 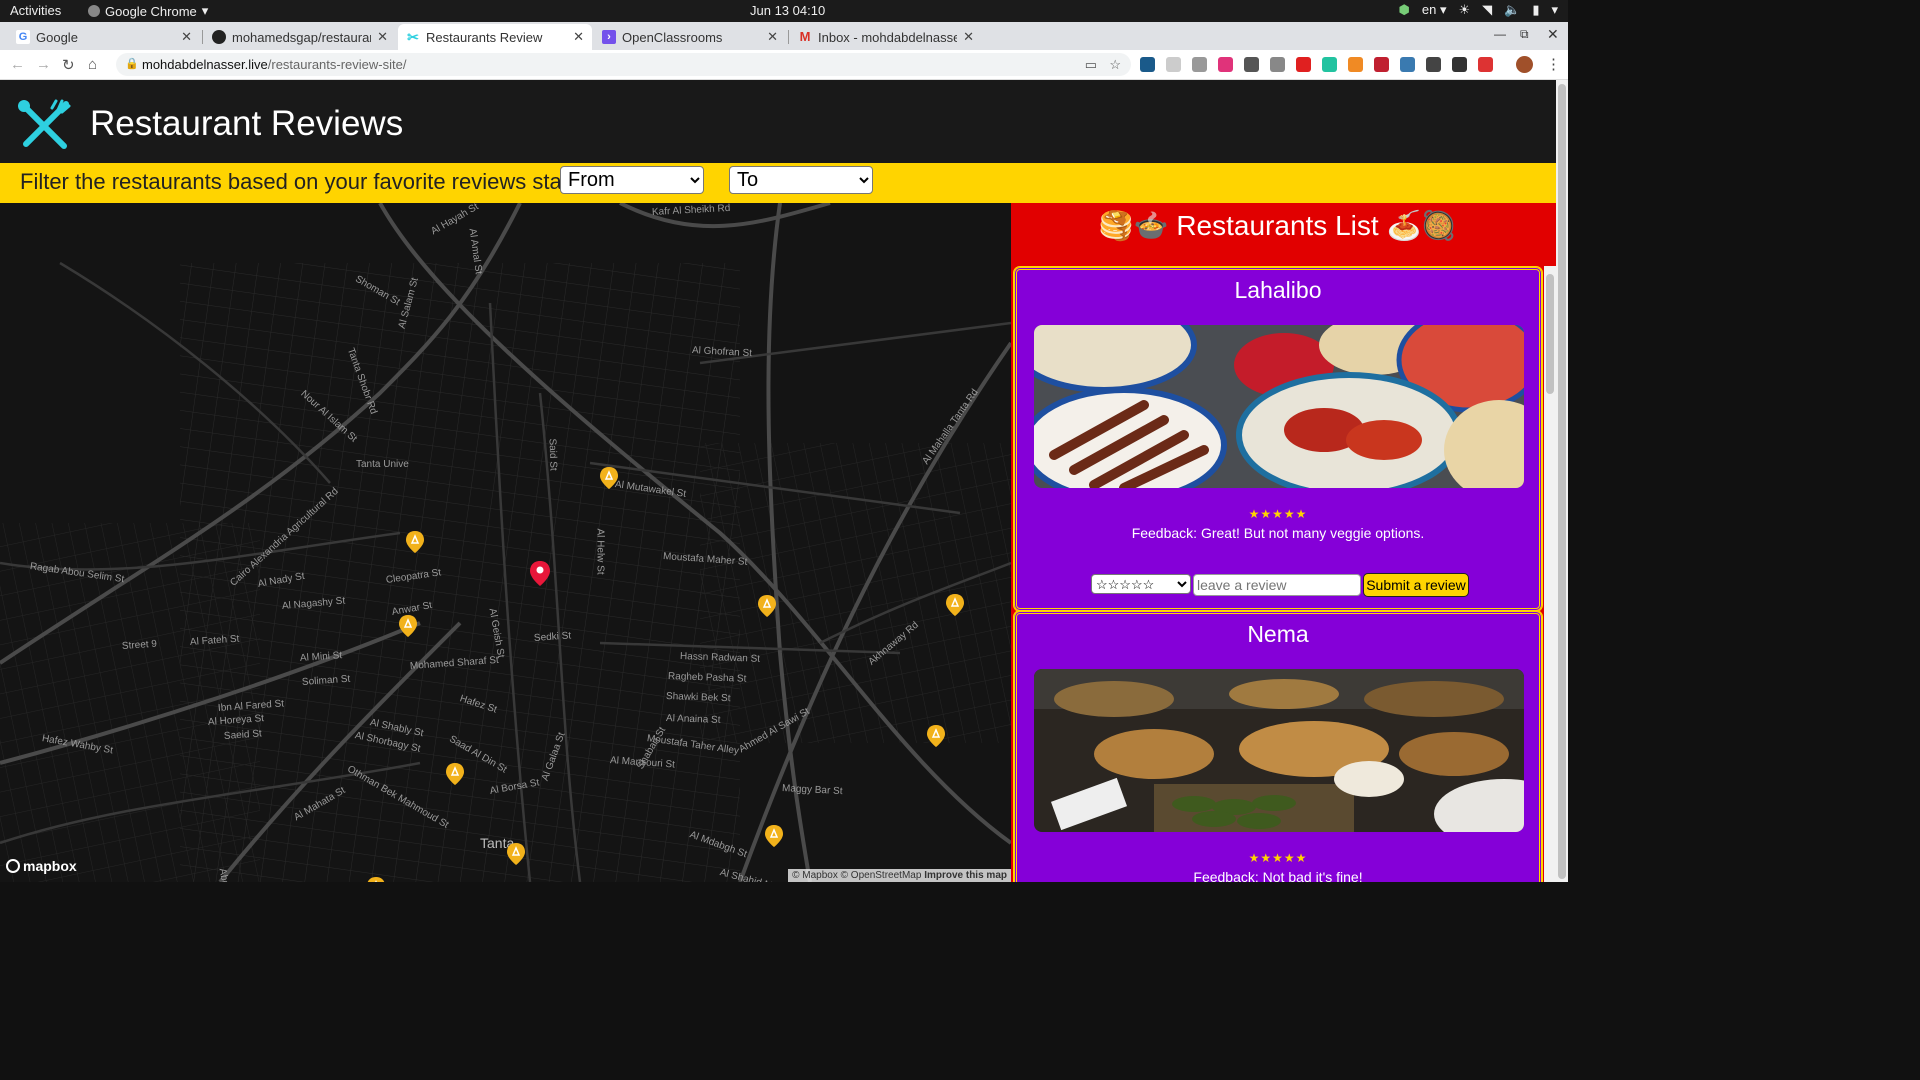 I want to click on clock: Jun 13 04:10, so click(x=787, y=10).